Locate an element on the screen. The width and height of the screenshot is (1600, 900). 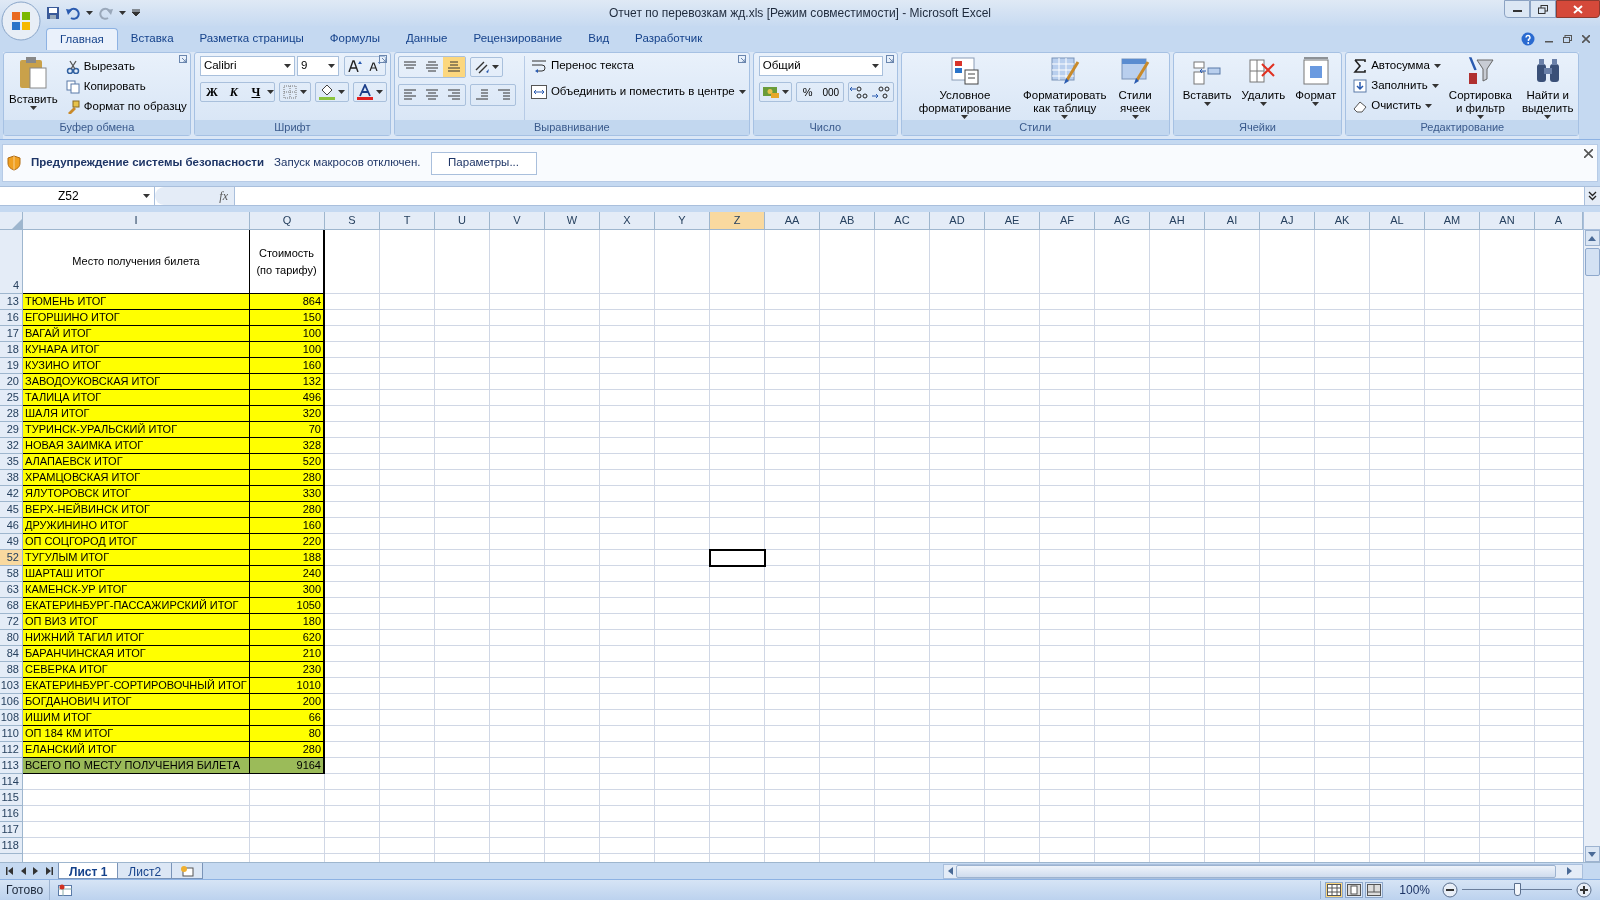
font-size-buttons is located at coordinates (364, 66).